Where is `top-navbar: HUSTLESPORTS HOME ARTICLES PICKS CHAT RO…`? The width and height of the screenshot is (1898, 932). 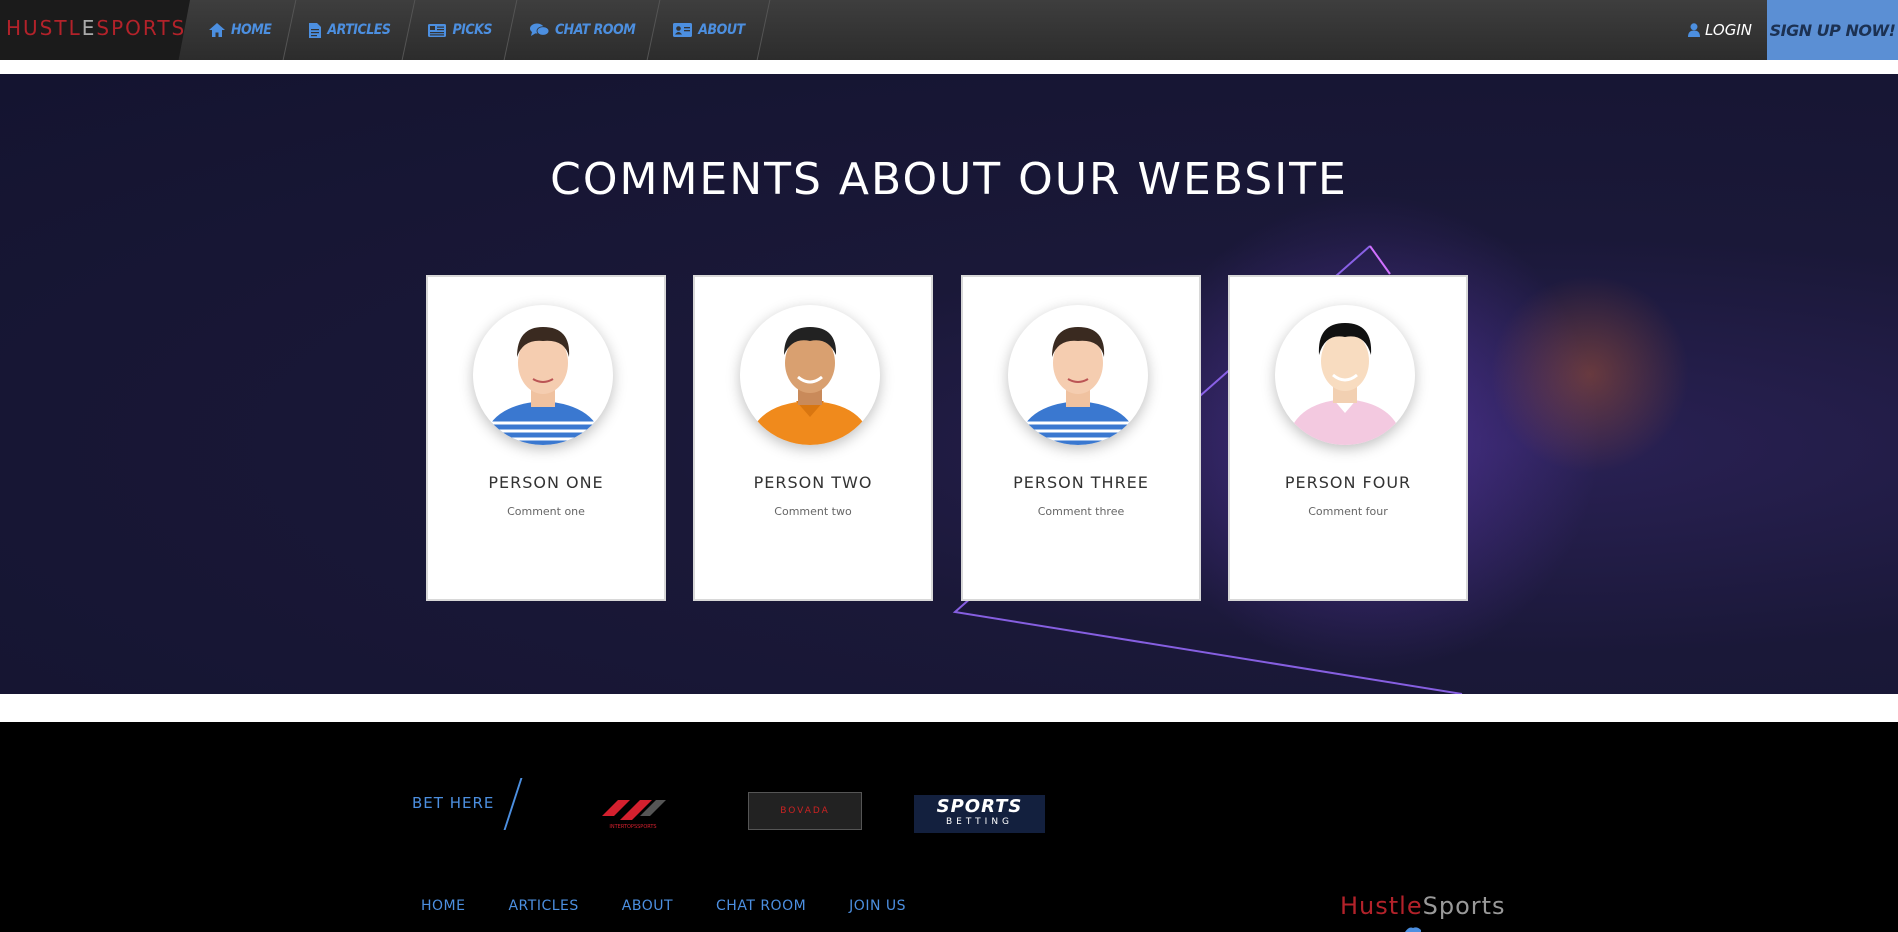
top-navbar: HUSTLESPORTS HOME ARTICLES PICKS CHAT RO… is located at coordinates (949, 30).